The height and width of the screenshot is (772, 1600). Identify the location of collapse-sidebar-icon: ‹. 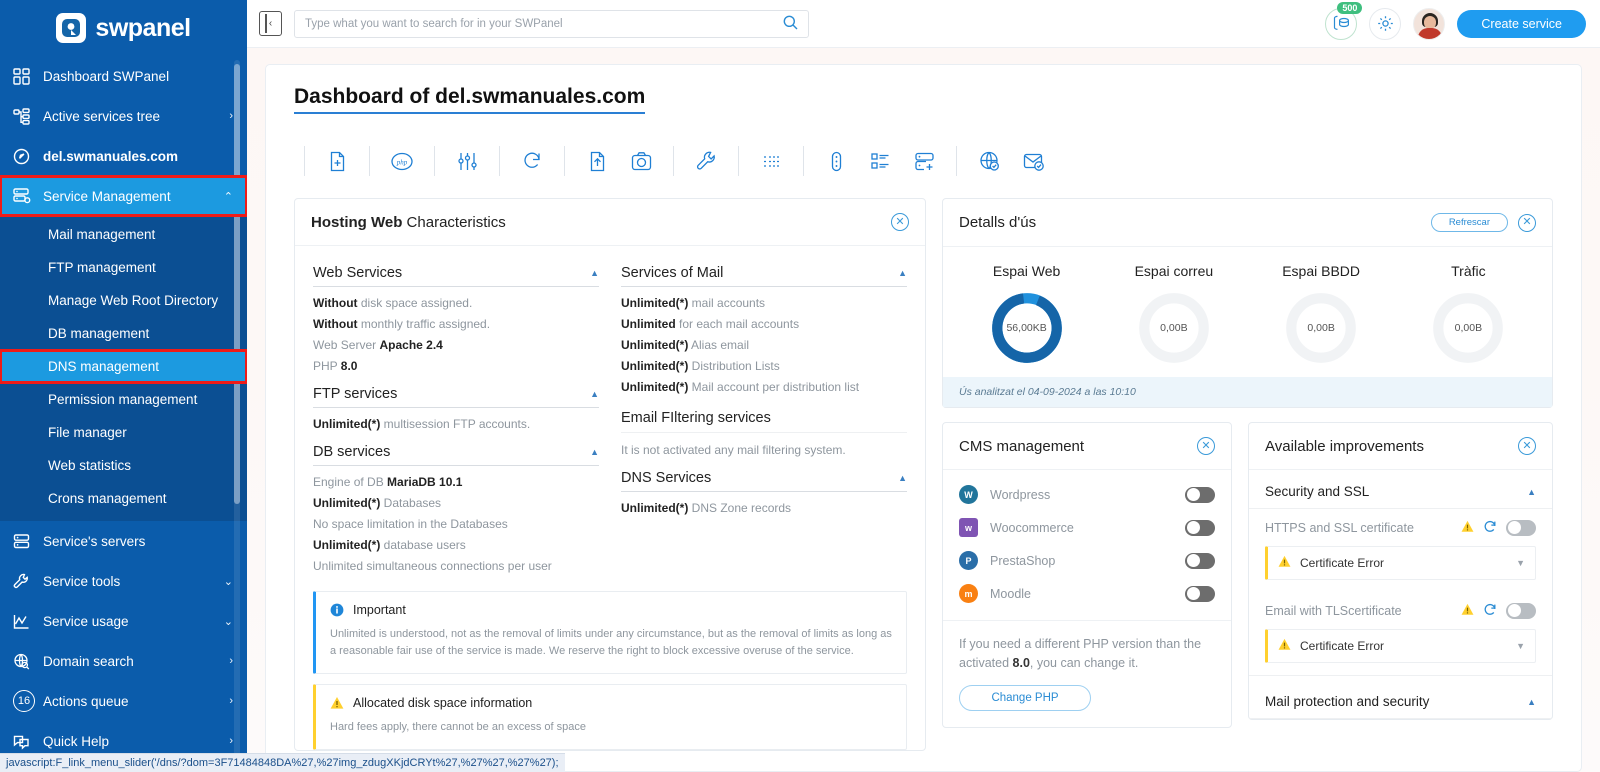
(270, 23).